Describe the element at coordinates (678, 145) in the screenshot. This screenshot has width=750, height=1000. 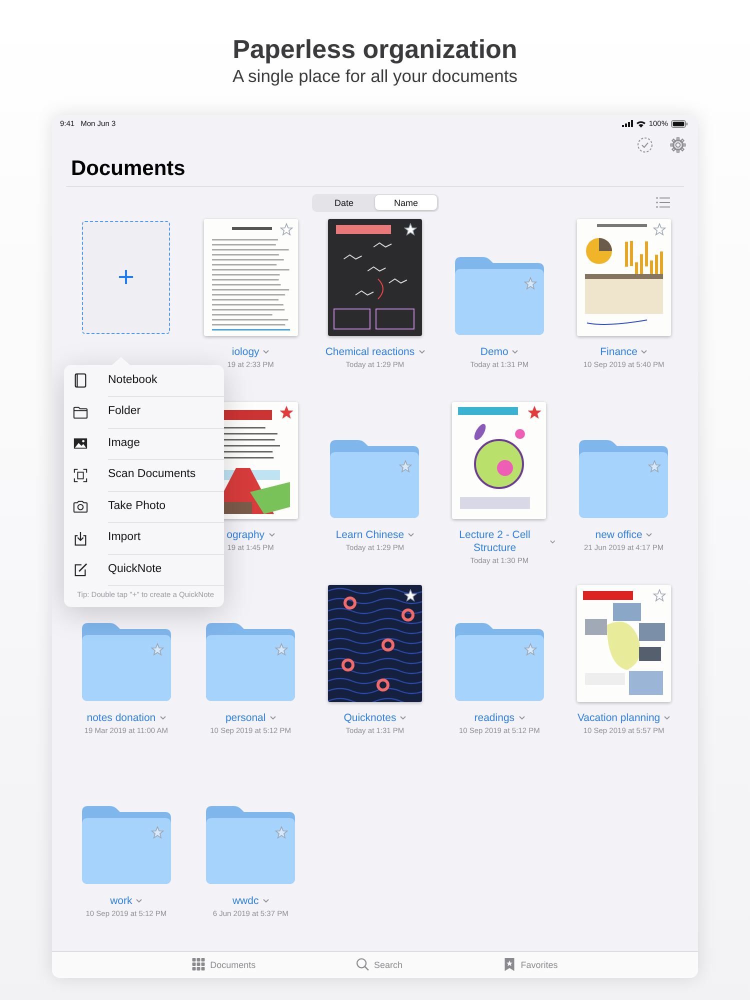
I see `settings-icon` at that location.